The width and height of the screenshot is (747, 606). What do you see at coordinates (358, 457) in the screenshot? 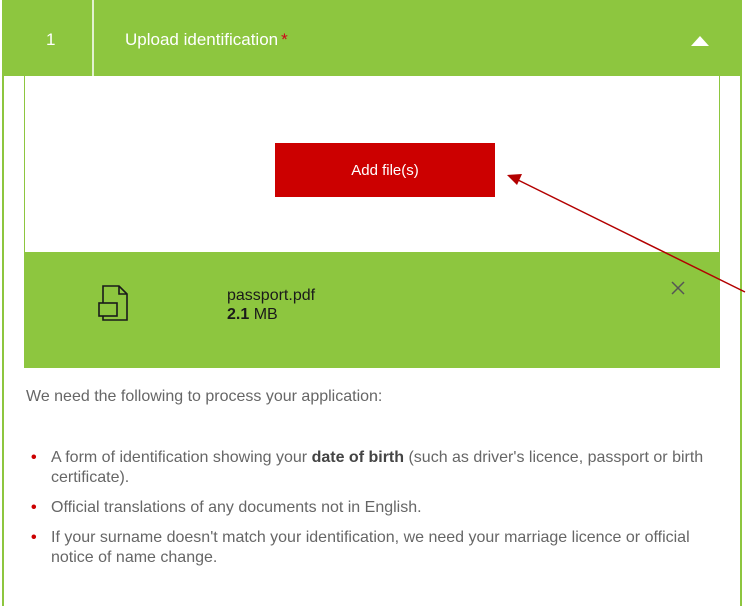
I see `requirement-emphasis: date of birth` at bounding box center [358, 457].